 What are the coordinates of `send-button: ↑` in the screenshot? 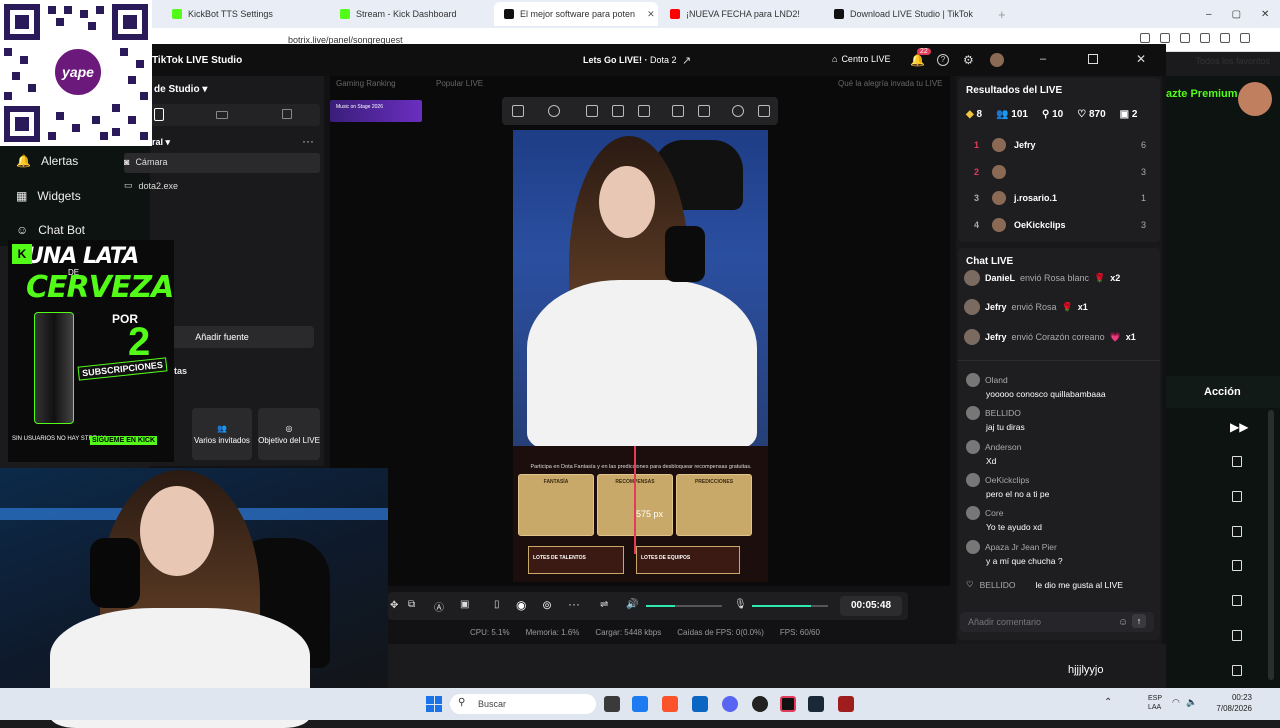 It's located at (1139, 621).